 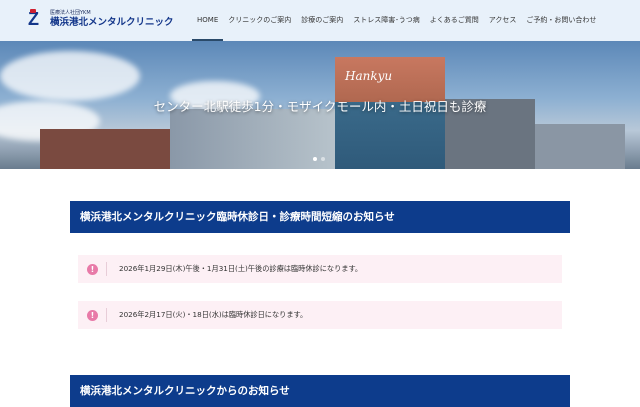 What do you see at coordinates (33, 19) in the screenshot?
I see `logo-mark-icon: Z` at bounding box center [33, 19].